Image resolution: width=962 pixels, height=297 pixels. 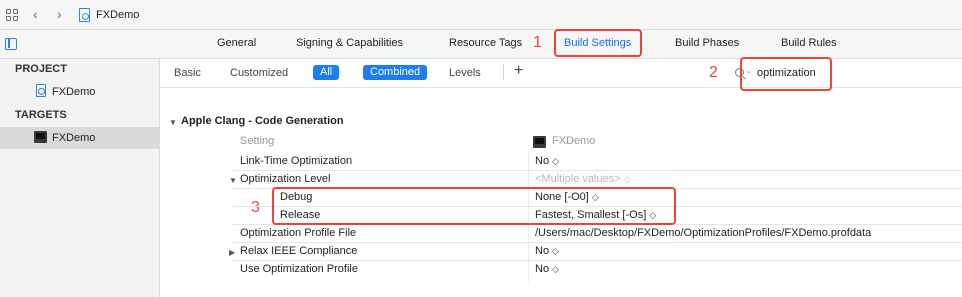 I want to click on column-header-setting: Setting, so click(x=257, y=141).